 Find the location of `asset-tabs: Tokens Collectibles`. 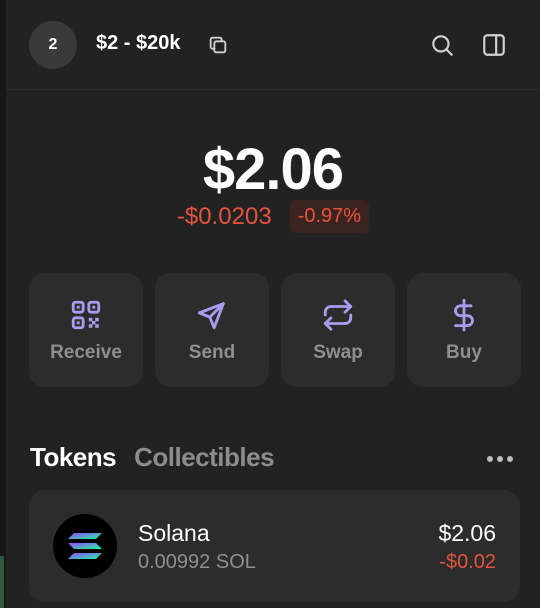

asset-tabs: Tokens Collectibles is located at coordinates (152, 457).